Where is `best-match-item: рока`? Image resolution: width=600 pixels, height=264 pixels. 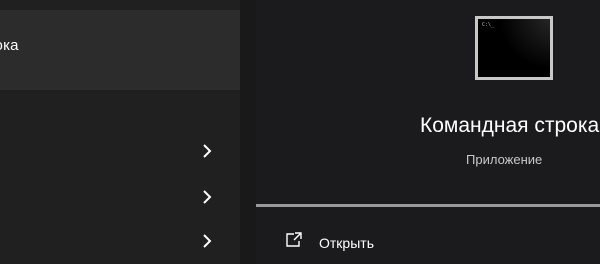
best-match-item: рока is located at coordinates (120, 50).